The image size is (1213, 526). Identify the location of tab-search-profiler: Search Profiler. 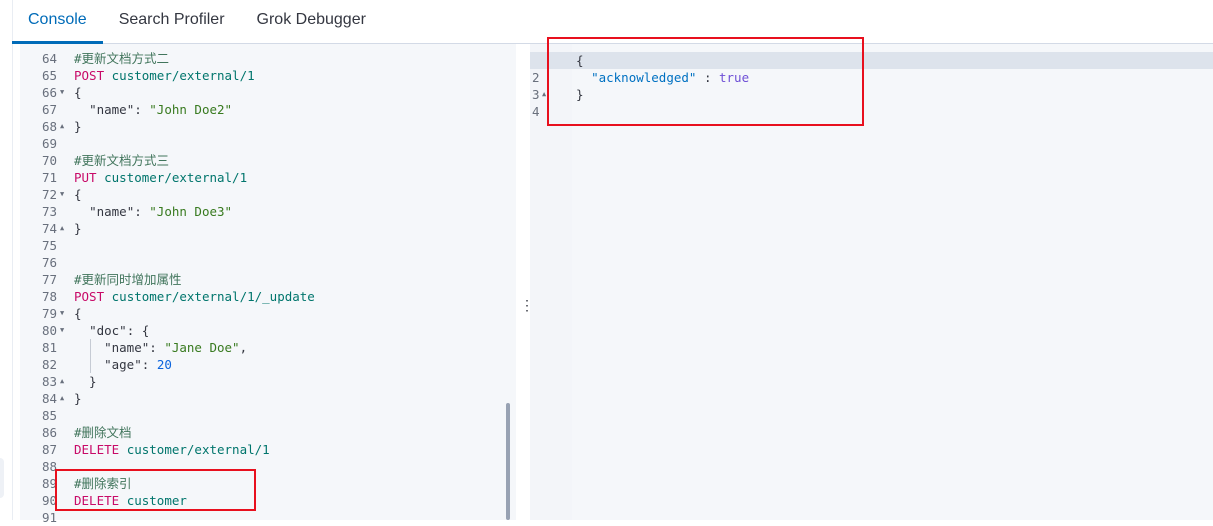
(172, 21).